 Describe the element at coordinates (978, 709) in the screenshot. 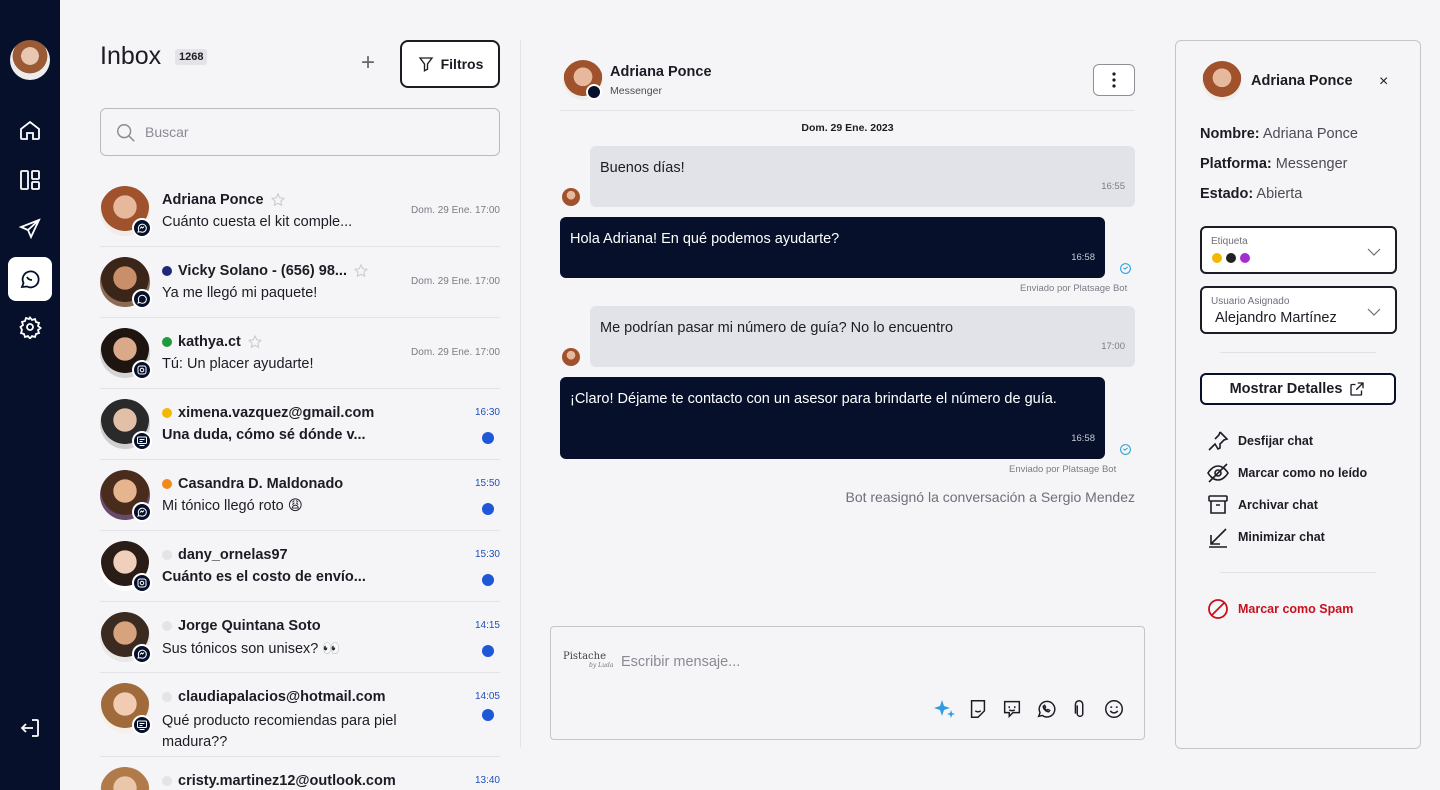

I see `sticker-icon` at that location.